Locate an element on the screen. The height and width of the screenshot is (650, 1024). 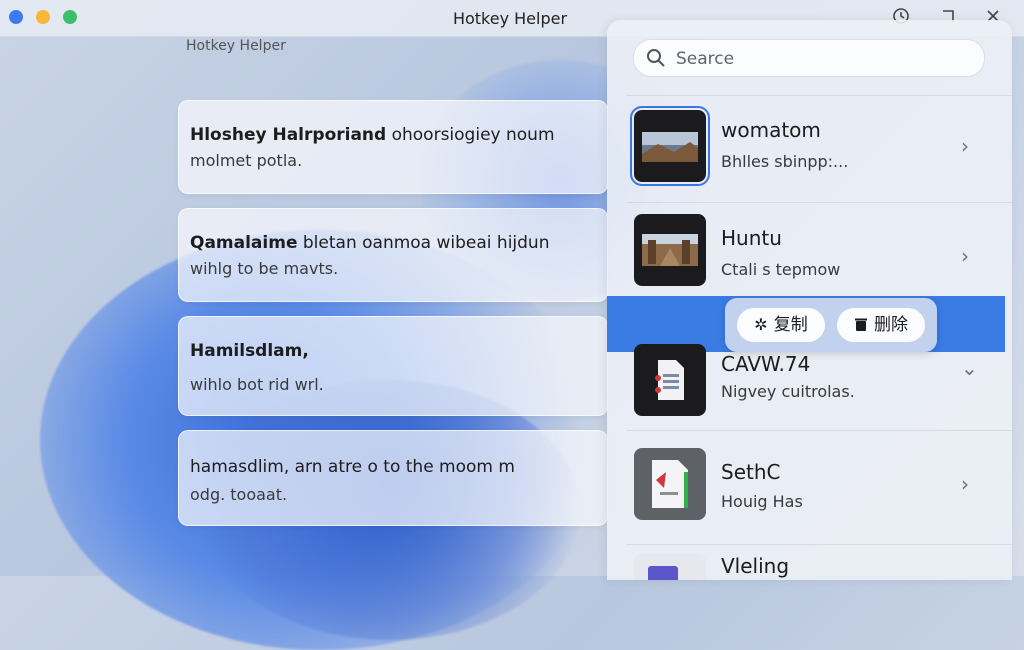
pdf-icon is located at coordinates (670, 484).